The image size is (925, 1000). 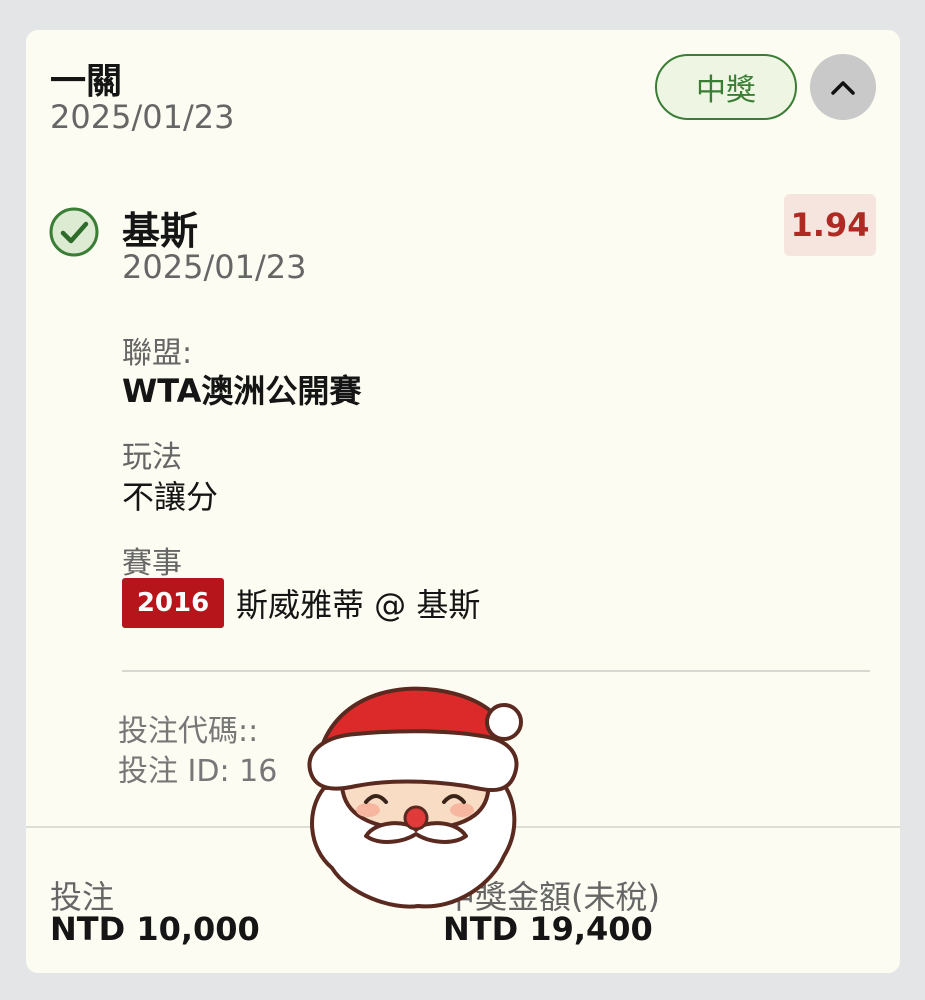 I want to click on event-label: 賽事, so click(x=152, y=563).